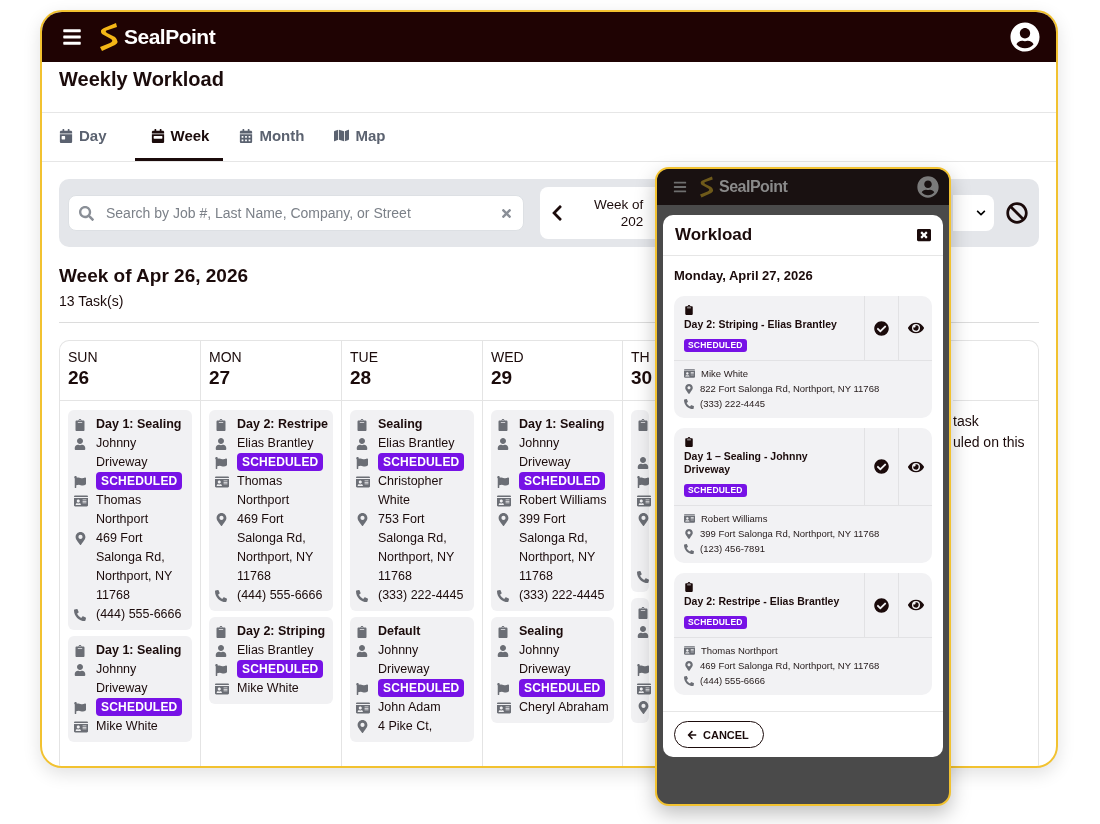  Describe the element at coordinates (619, 204) in the screenshot. I see `week-range-label: Week of` at that location.